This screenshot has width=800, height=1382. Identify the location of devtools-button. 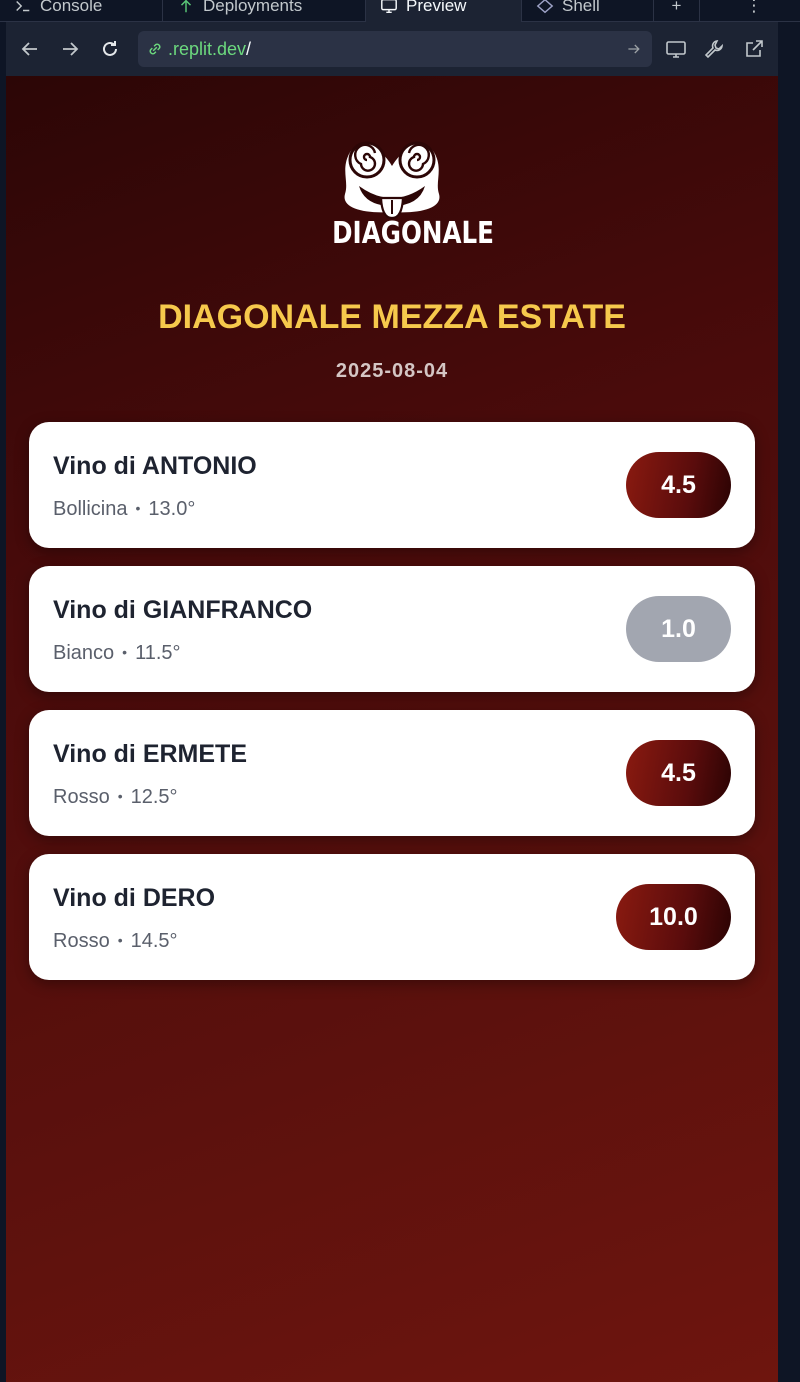
(714, 49).